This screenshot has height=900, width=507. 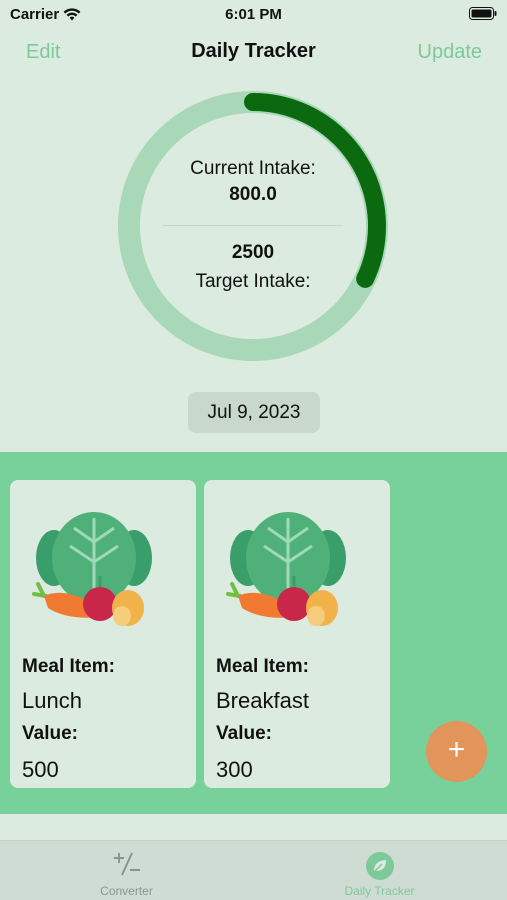 I want to click on navigation-bar: Edit Daily Tracker Update, so click(x=253, y=53).